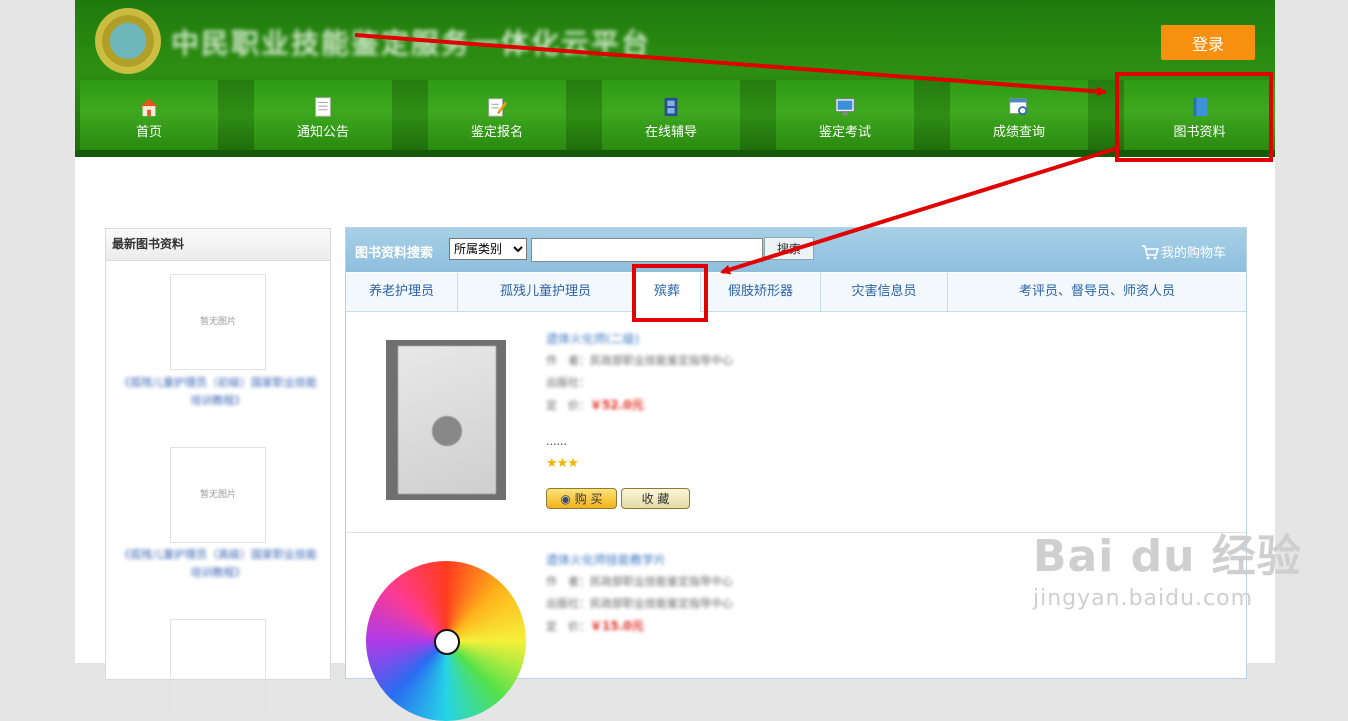  Describe the element at coordinates (581, 498) in the screenshot. I see `buy-button: ◉ 购 买` at that location.